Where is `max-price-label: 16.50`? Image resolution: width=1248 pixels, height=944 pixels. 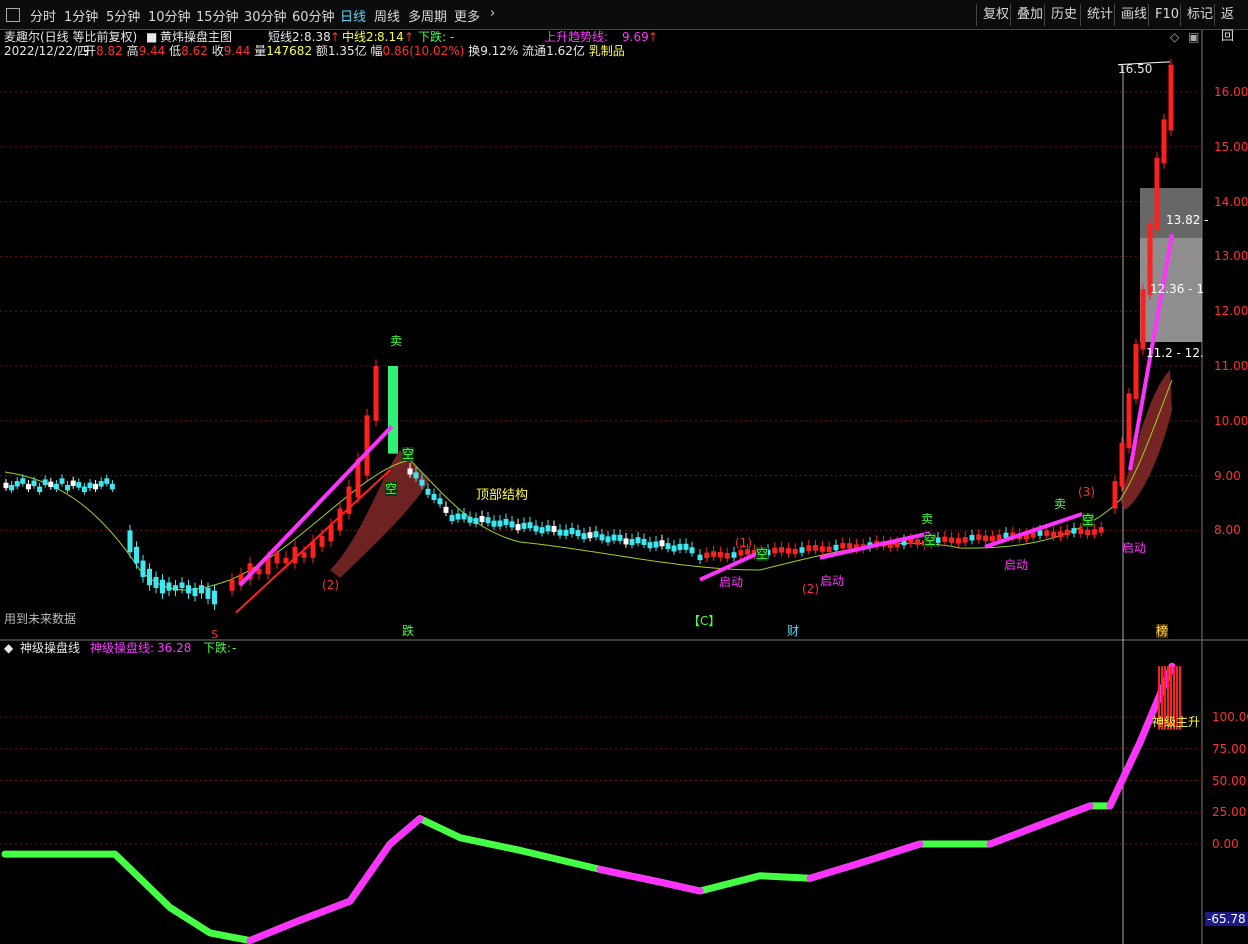
max-price-label: 16.50 is located at coordinates (1135, 69).